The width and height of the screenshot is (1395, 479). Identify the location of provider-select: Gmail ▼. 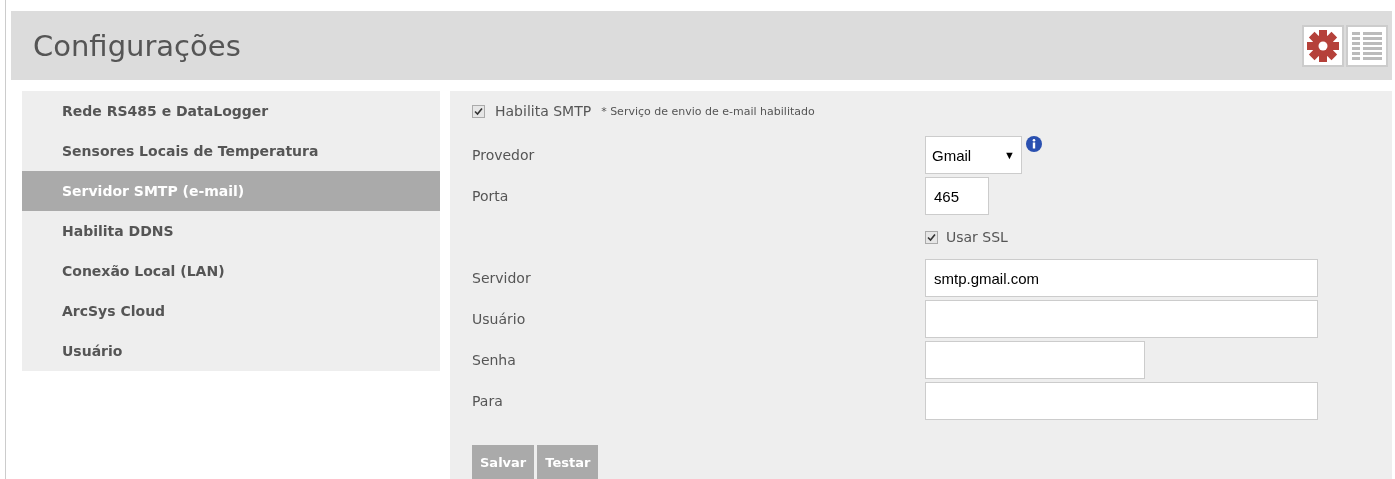
(973, 155).